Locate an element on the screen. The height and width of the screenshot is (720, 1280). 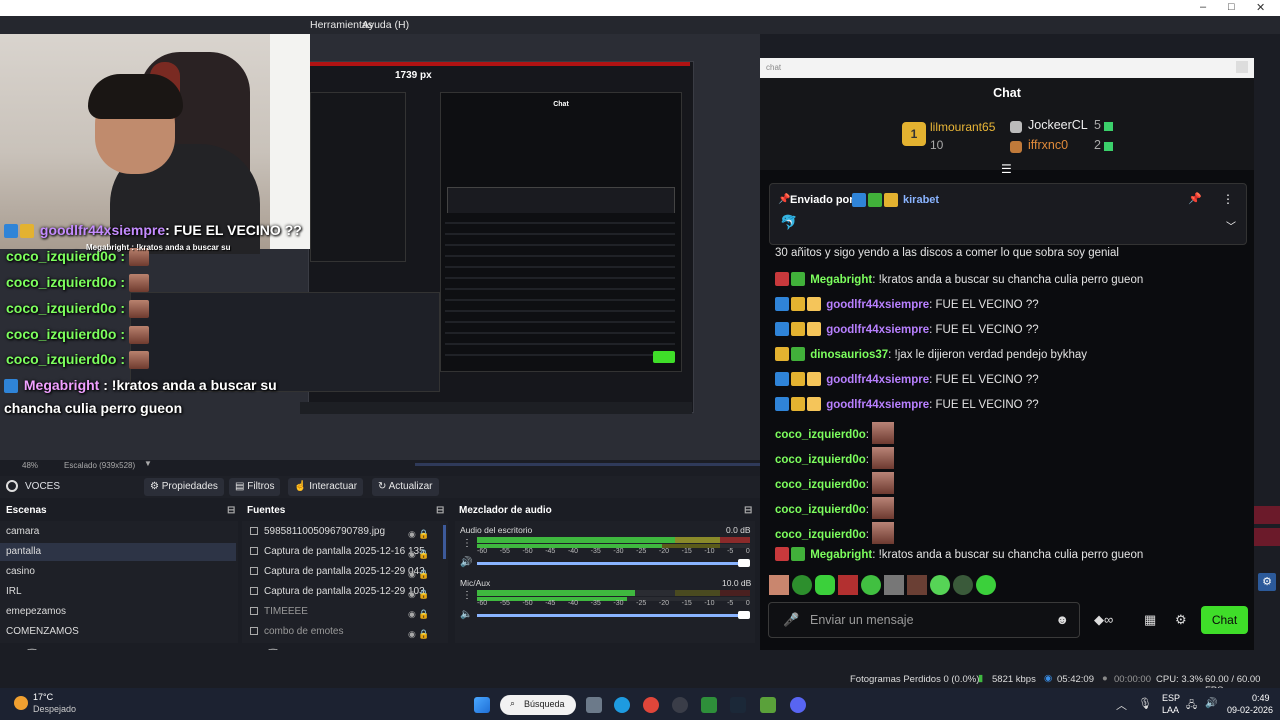
expand-leaderboard-icon: ☰ is located at coordinates (1006, 169).